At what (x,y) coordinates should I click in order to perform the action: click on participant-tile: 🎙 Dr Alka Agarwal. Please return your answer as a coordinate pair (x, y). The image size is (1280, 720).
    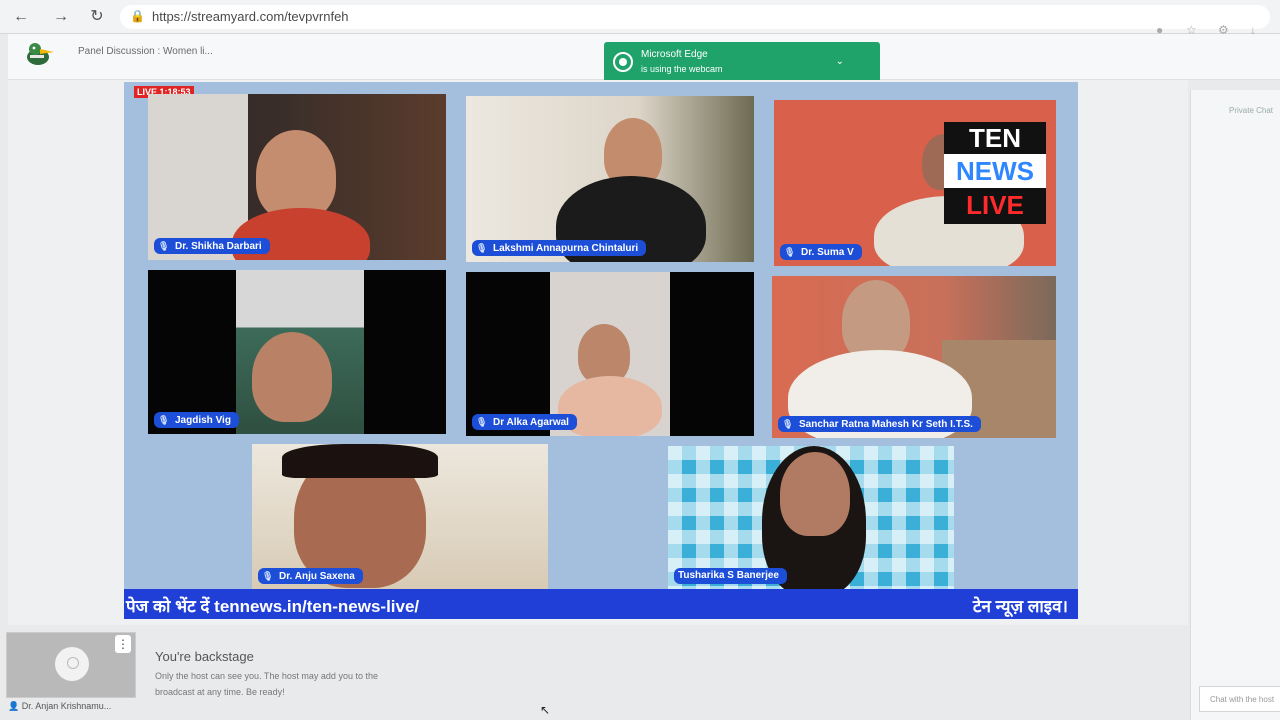
    Looking at the image, I should click on (610, 354).